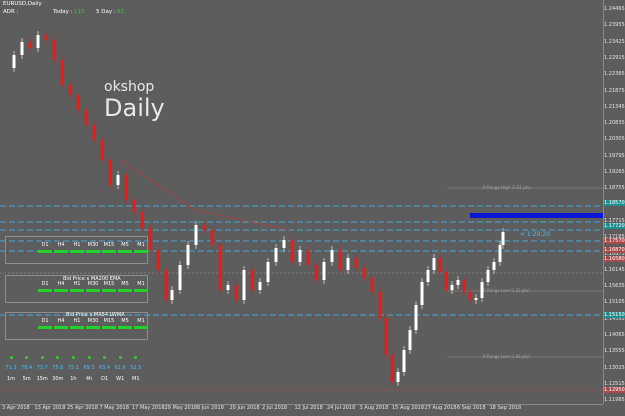 The image size is (625, 416). What do you see at coordinates (614, 188) in the screenshot?
I see `price-axis-label: 1.18755` at bounding box center [614, 188].